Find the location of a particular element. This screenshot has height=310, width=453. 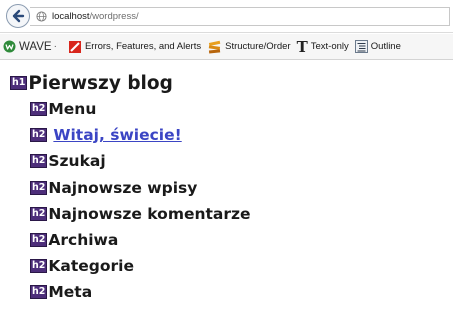

outline-icon is located at coordinates (361, 46).